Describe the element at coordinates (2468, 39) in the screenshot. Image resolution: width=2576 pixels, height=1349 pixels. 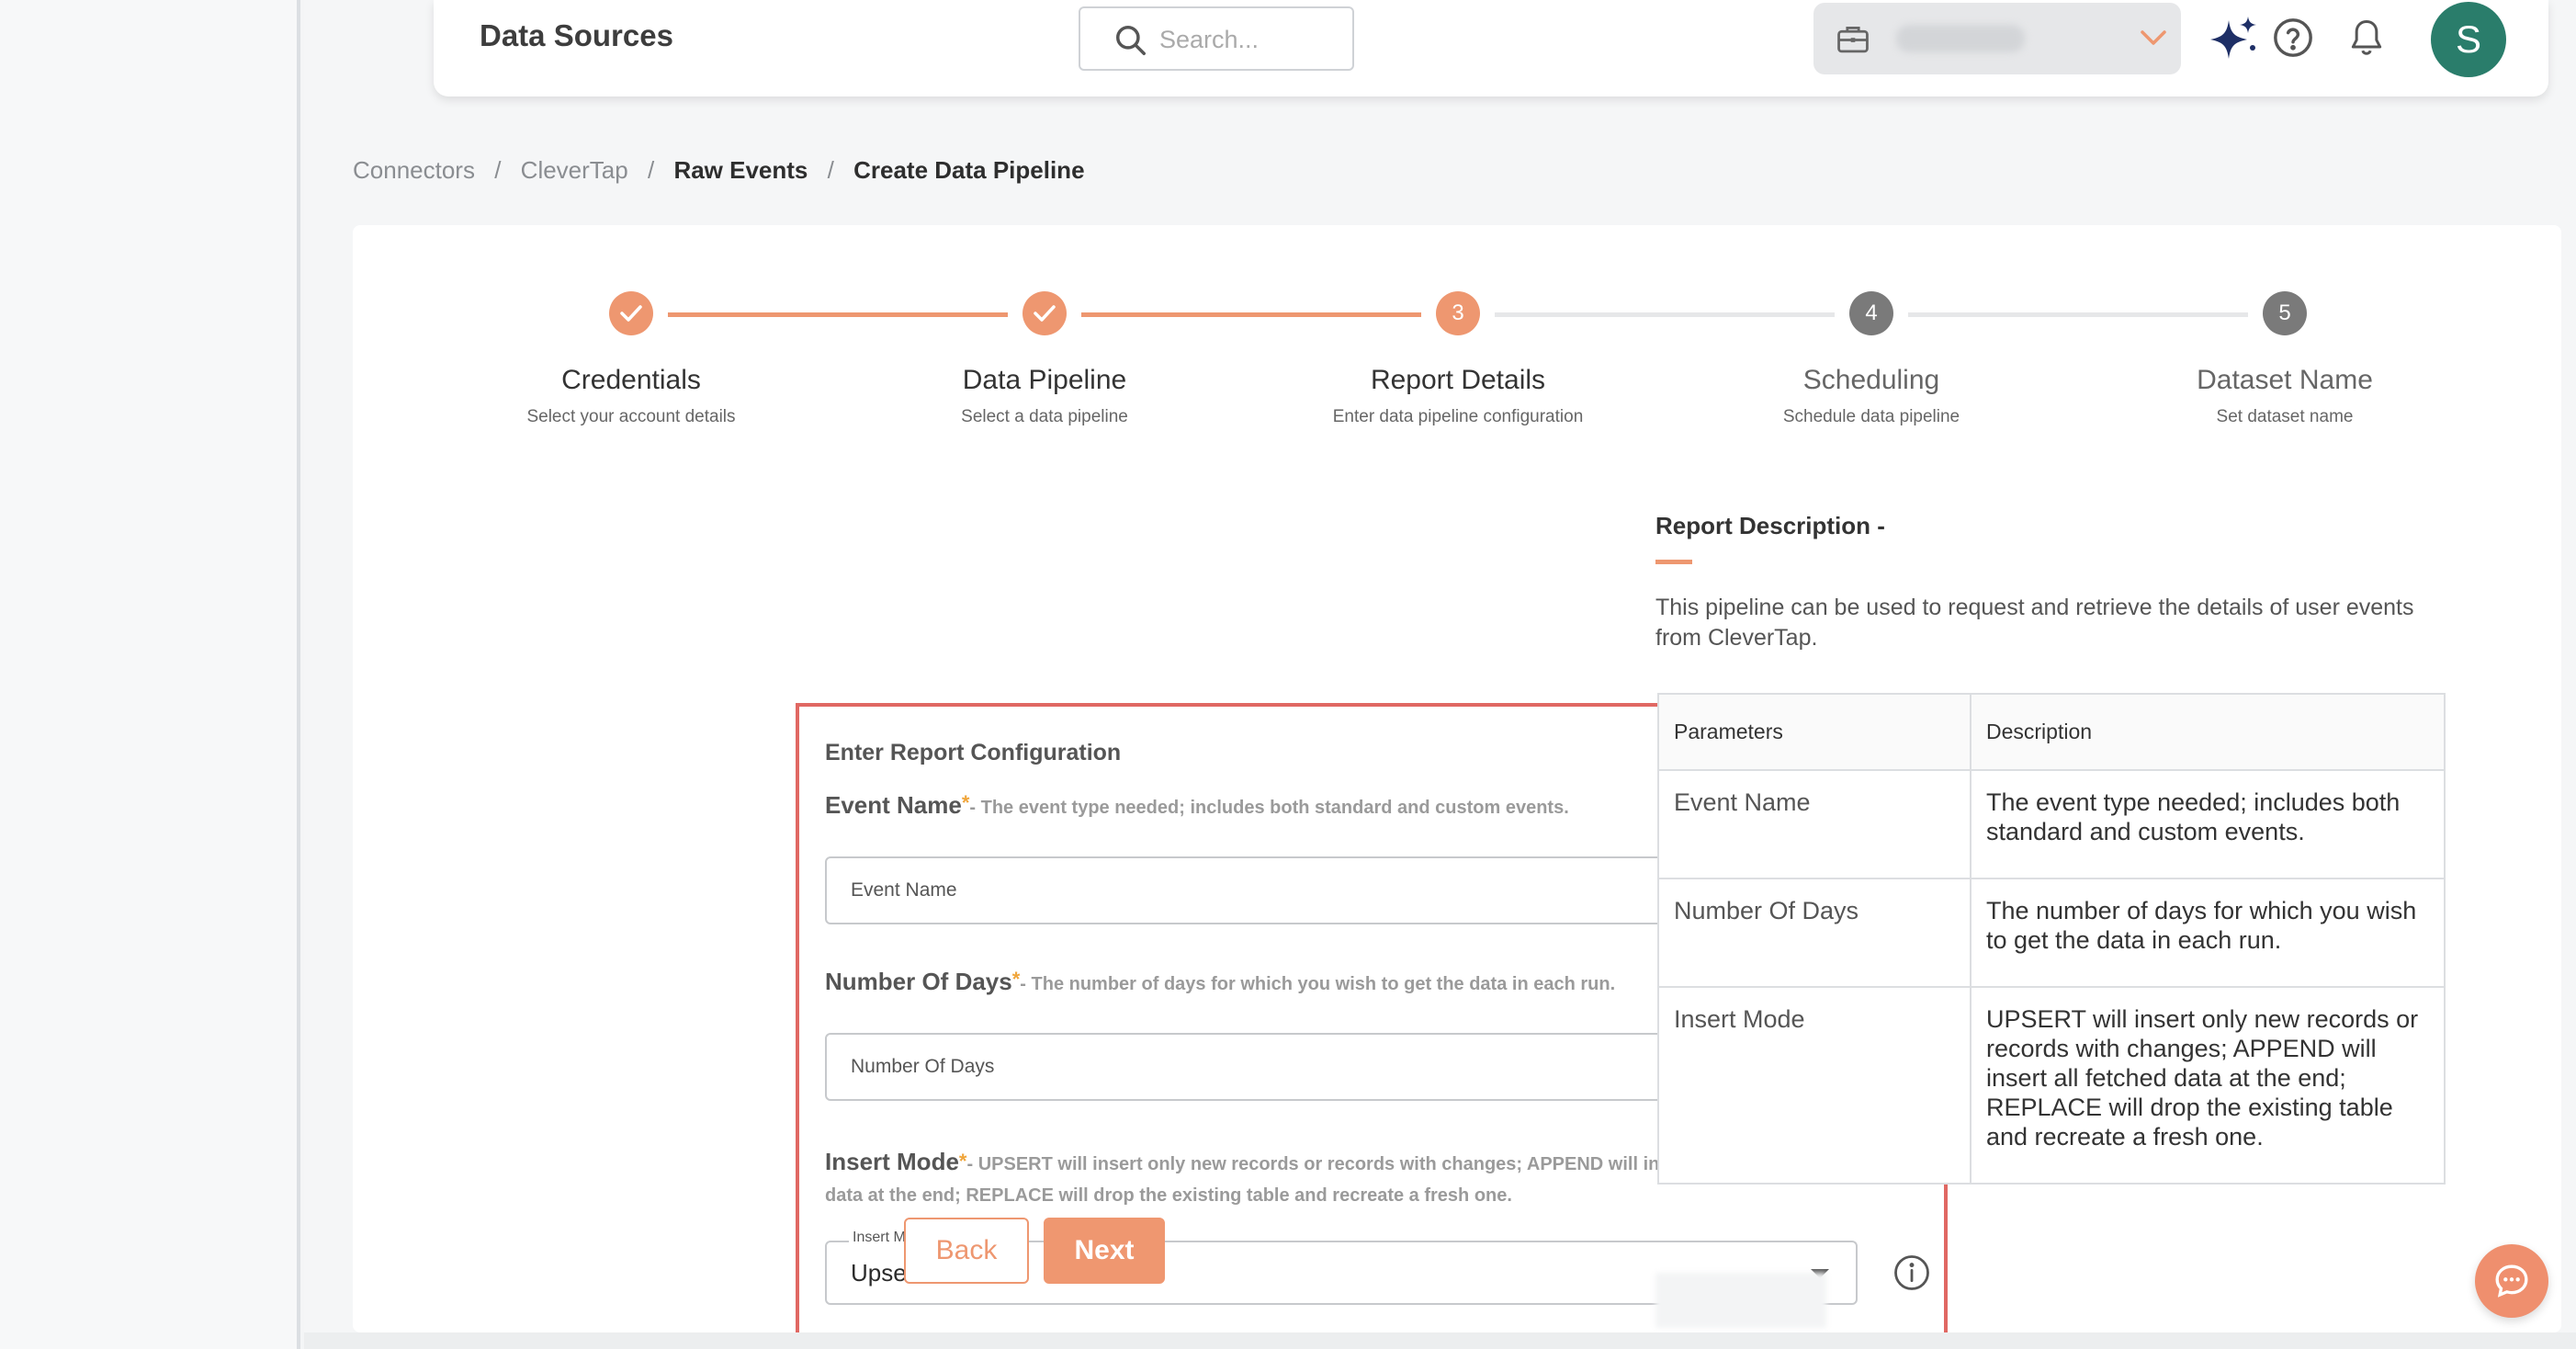
I see `avatar: S` at that location.